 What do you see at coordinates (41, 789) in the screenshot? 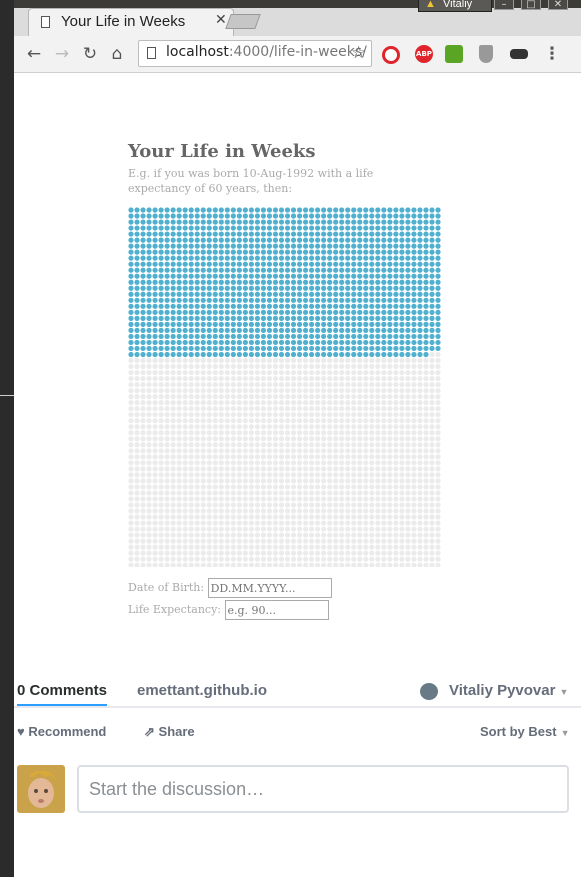
I see `avatar-image` at bounding box center [41, 789].